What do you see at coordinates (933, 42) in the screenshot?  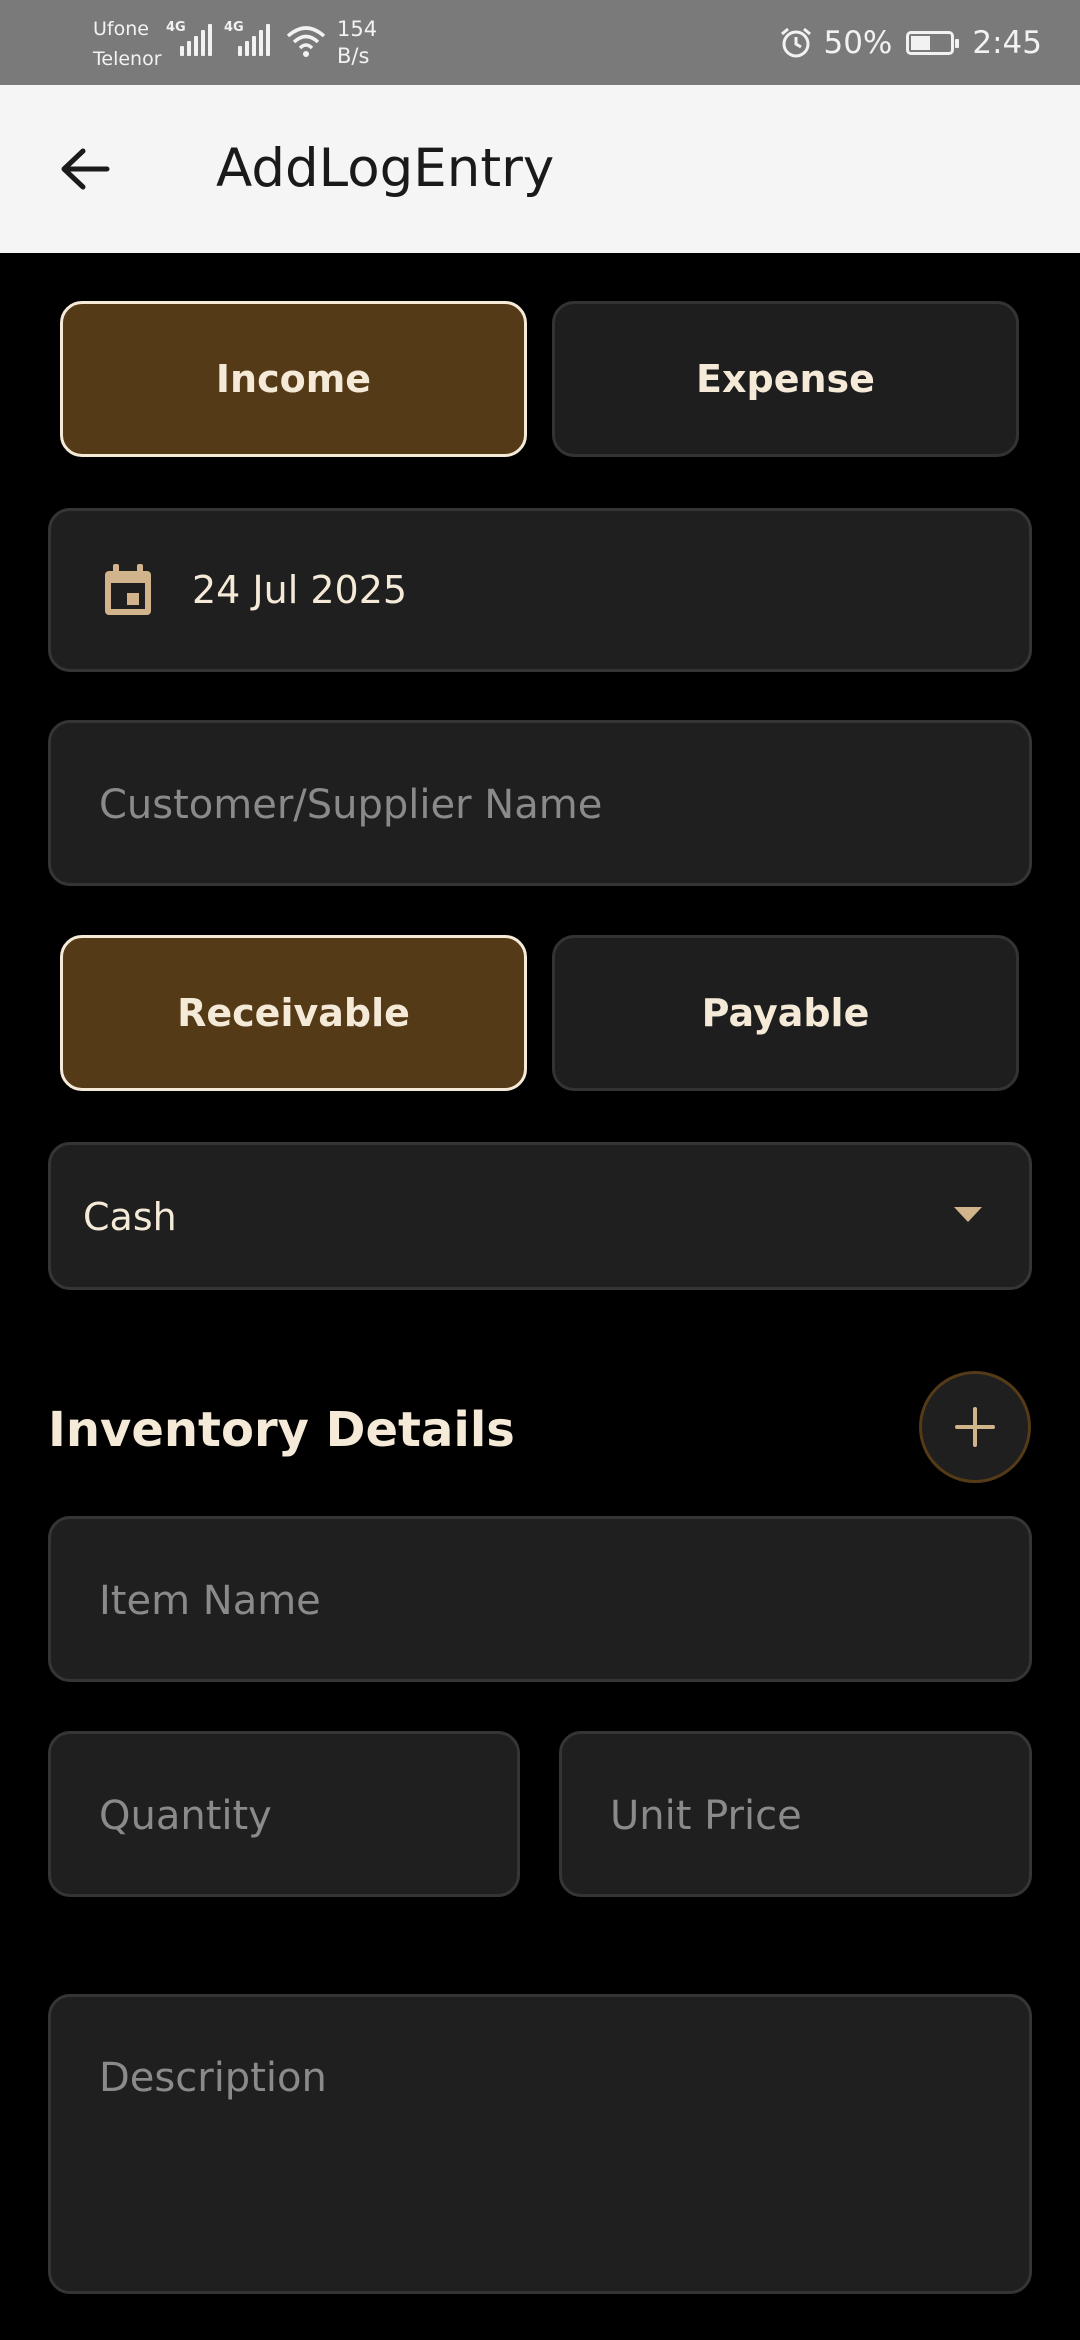 I see `battery-icon` at bounding box center [933, 42].